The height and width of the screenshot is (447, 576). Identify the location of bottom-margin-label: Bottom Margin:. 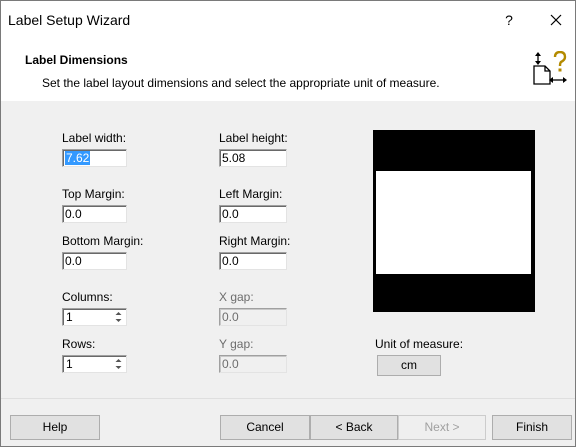
(103, 241).